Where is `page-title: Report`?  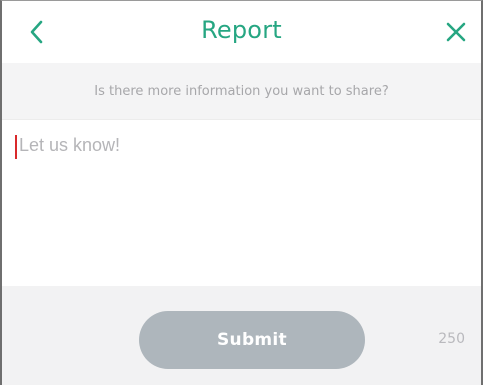
page-title: Report is located at coordinates (241, 30).